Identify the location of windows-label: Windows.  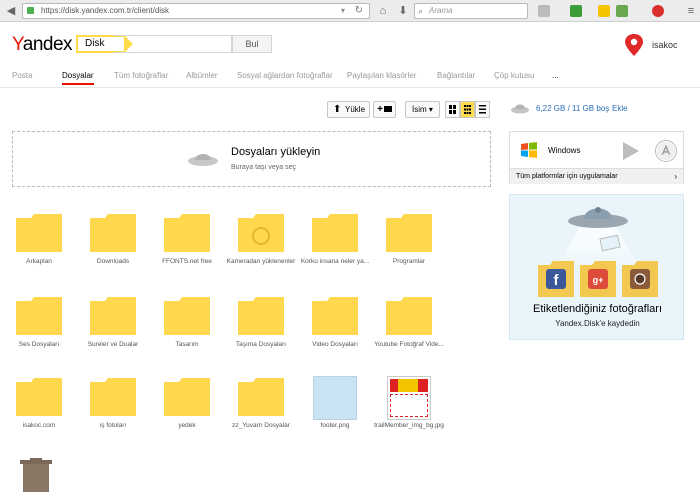
(564, 150).